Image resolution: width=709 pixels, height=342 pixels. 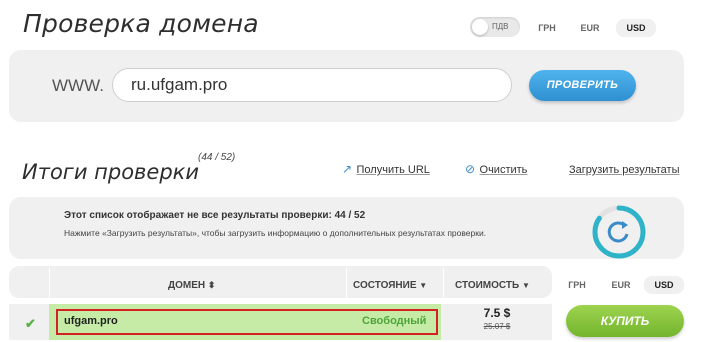 I want to click on clear-label: Очистить, so click(x=503, y=170).